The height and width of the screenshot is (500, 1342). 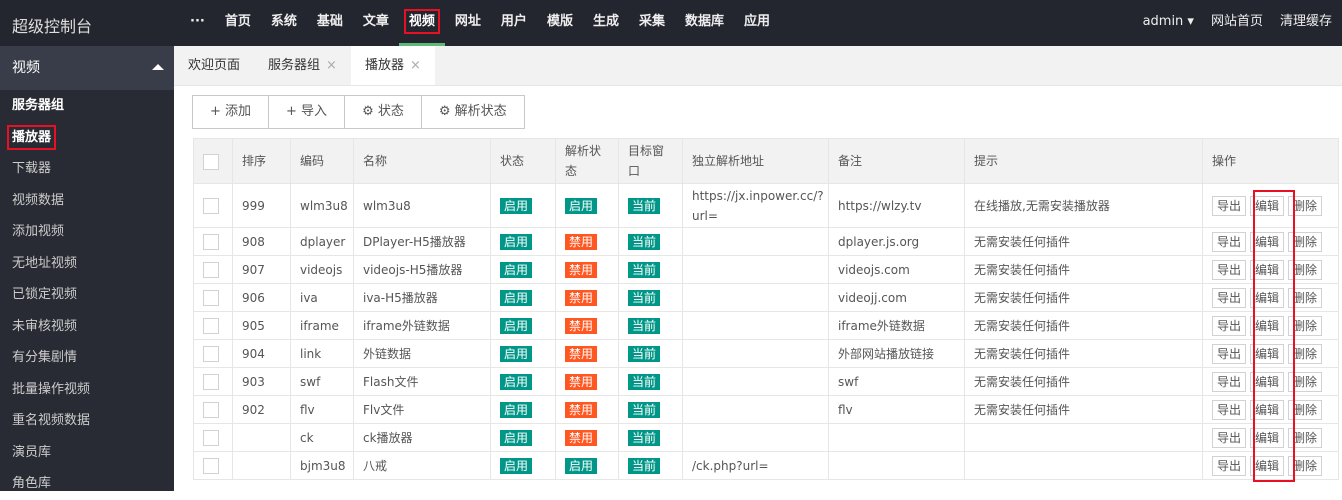 I want to click on nav-item: 采集, so click(x=652, y=23).